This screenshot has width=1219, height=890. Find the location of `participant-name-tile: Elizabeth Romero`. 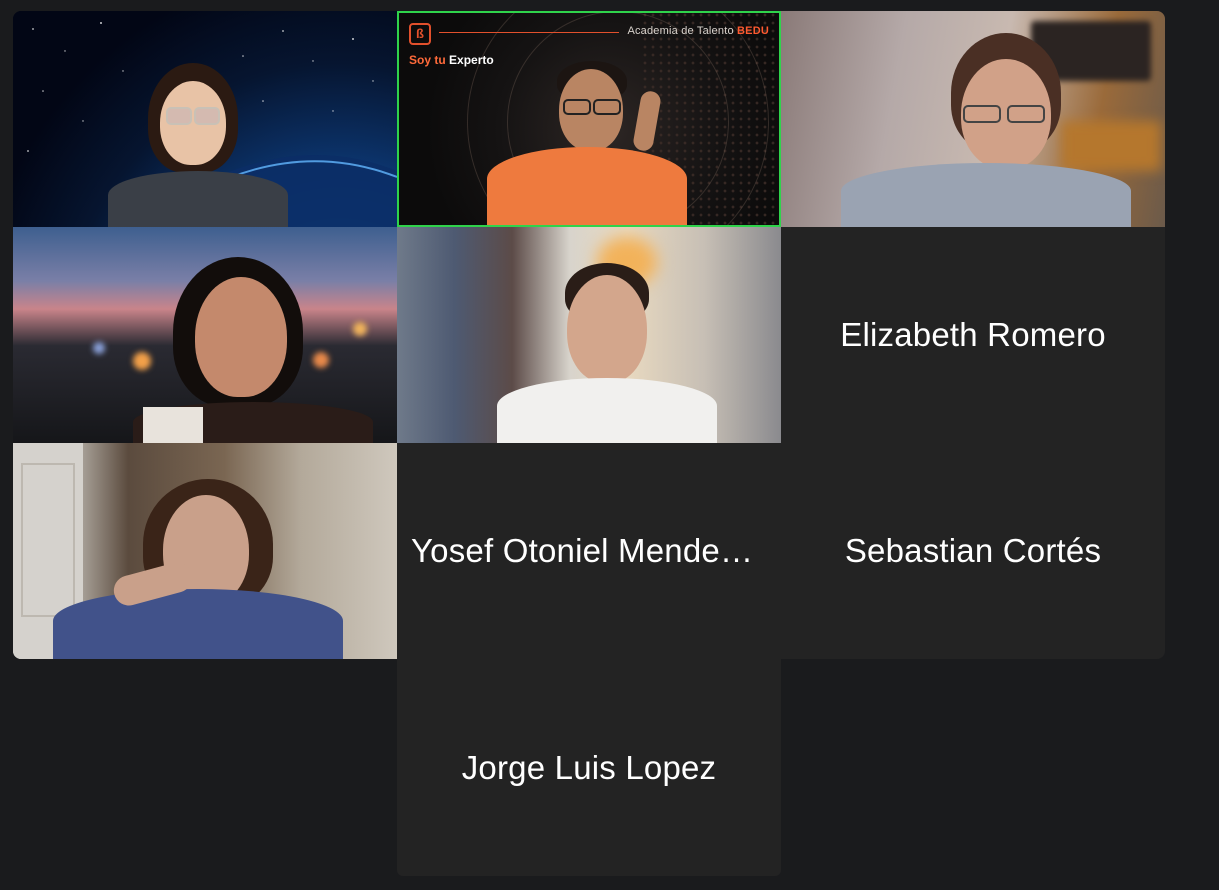

participant-name-tile: Elizabeth Romero is located at coordinates (973, 335).